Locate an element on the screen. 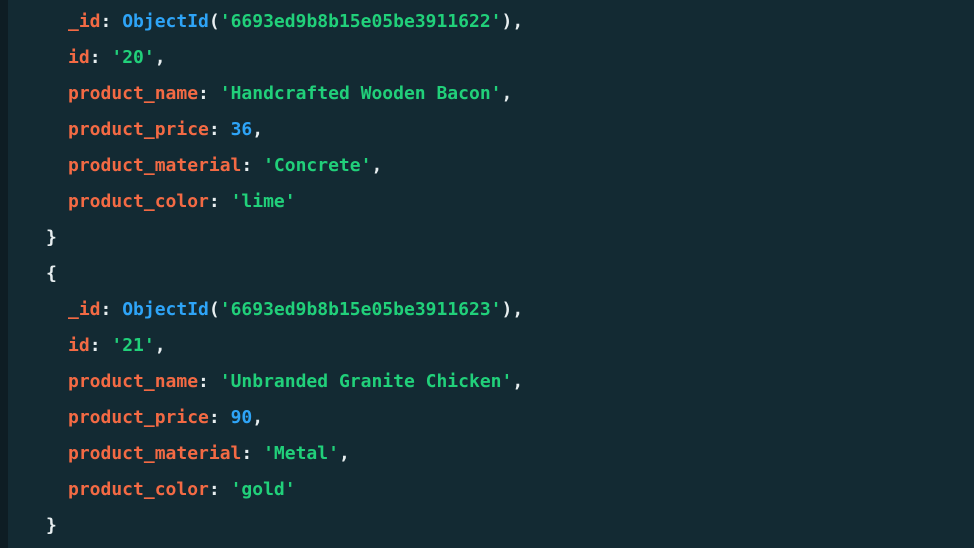 The width and height of the screenshot is (974, 548). field-row-product-material: product_material: 'Metal', is located at coordinates (209, 453).